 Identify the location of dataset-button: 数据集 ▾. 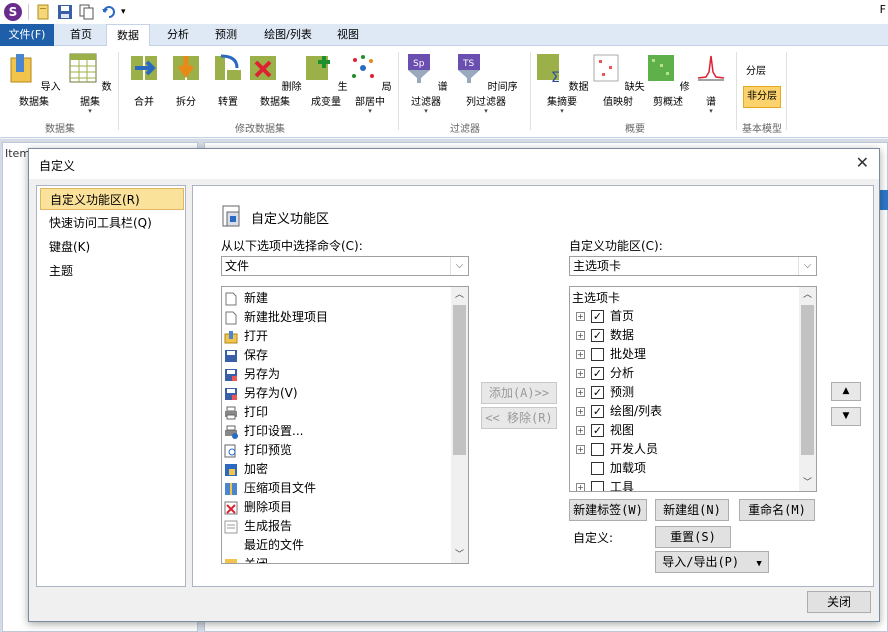
(90, 83).